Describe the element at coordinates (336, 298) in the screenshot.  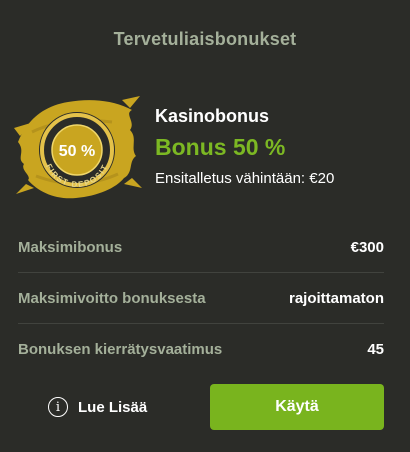
I see `detail-value: rajoittamaton` at that location.